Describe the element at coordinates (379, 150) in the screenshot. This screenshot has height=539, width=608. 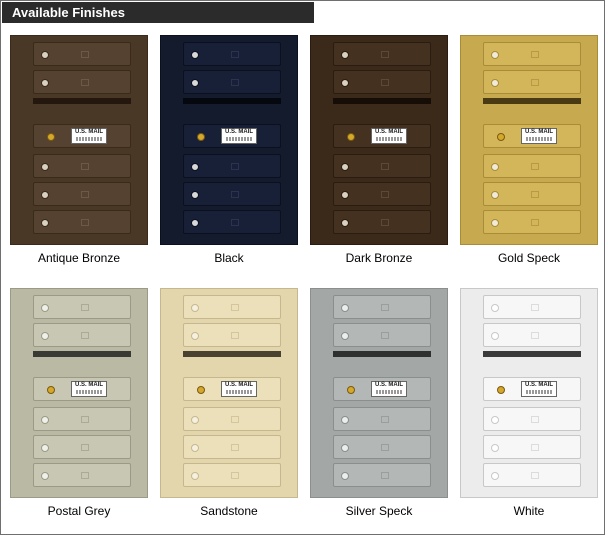
I see `finish-card: U.S. MAIL Dark Bronze` at that location.